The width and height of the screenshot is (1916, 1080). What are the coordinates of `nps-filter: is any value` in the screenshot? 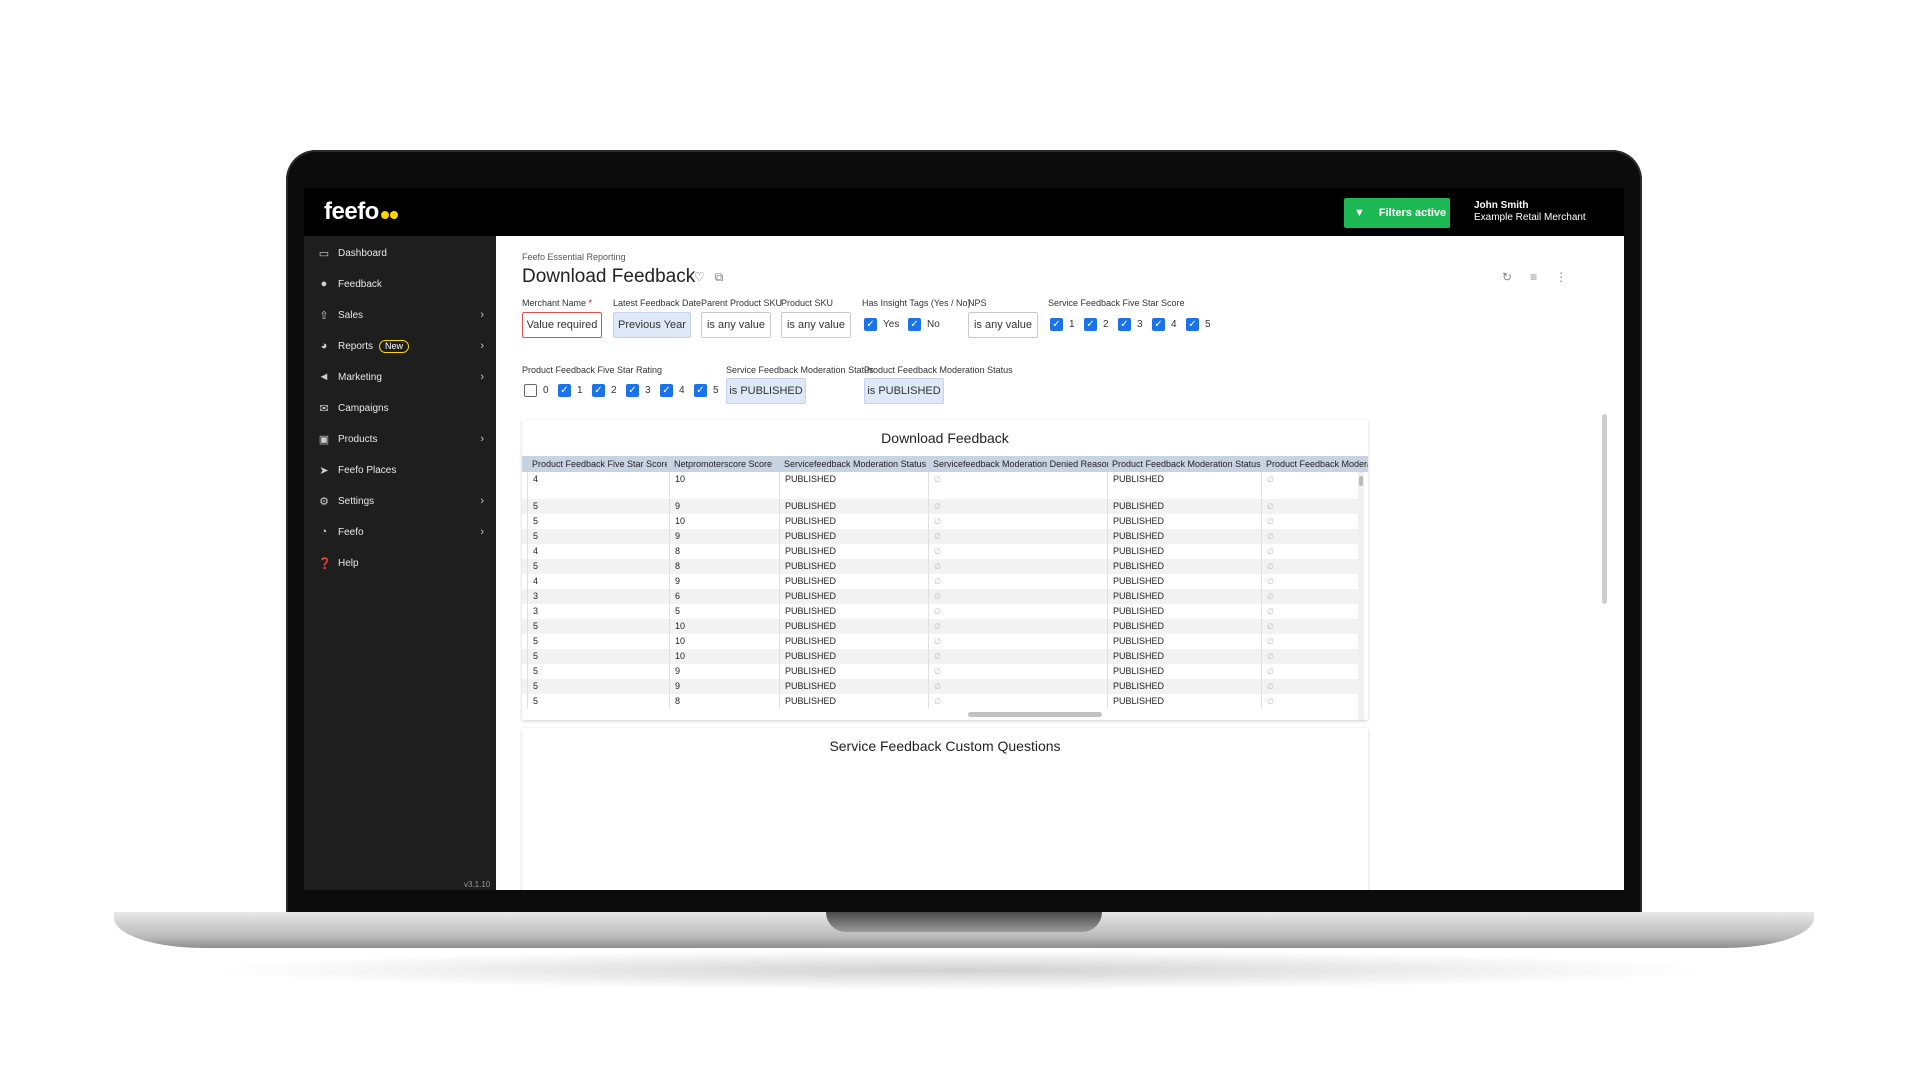 It's located at (1003, 325).